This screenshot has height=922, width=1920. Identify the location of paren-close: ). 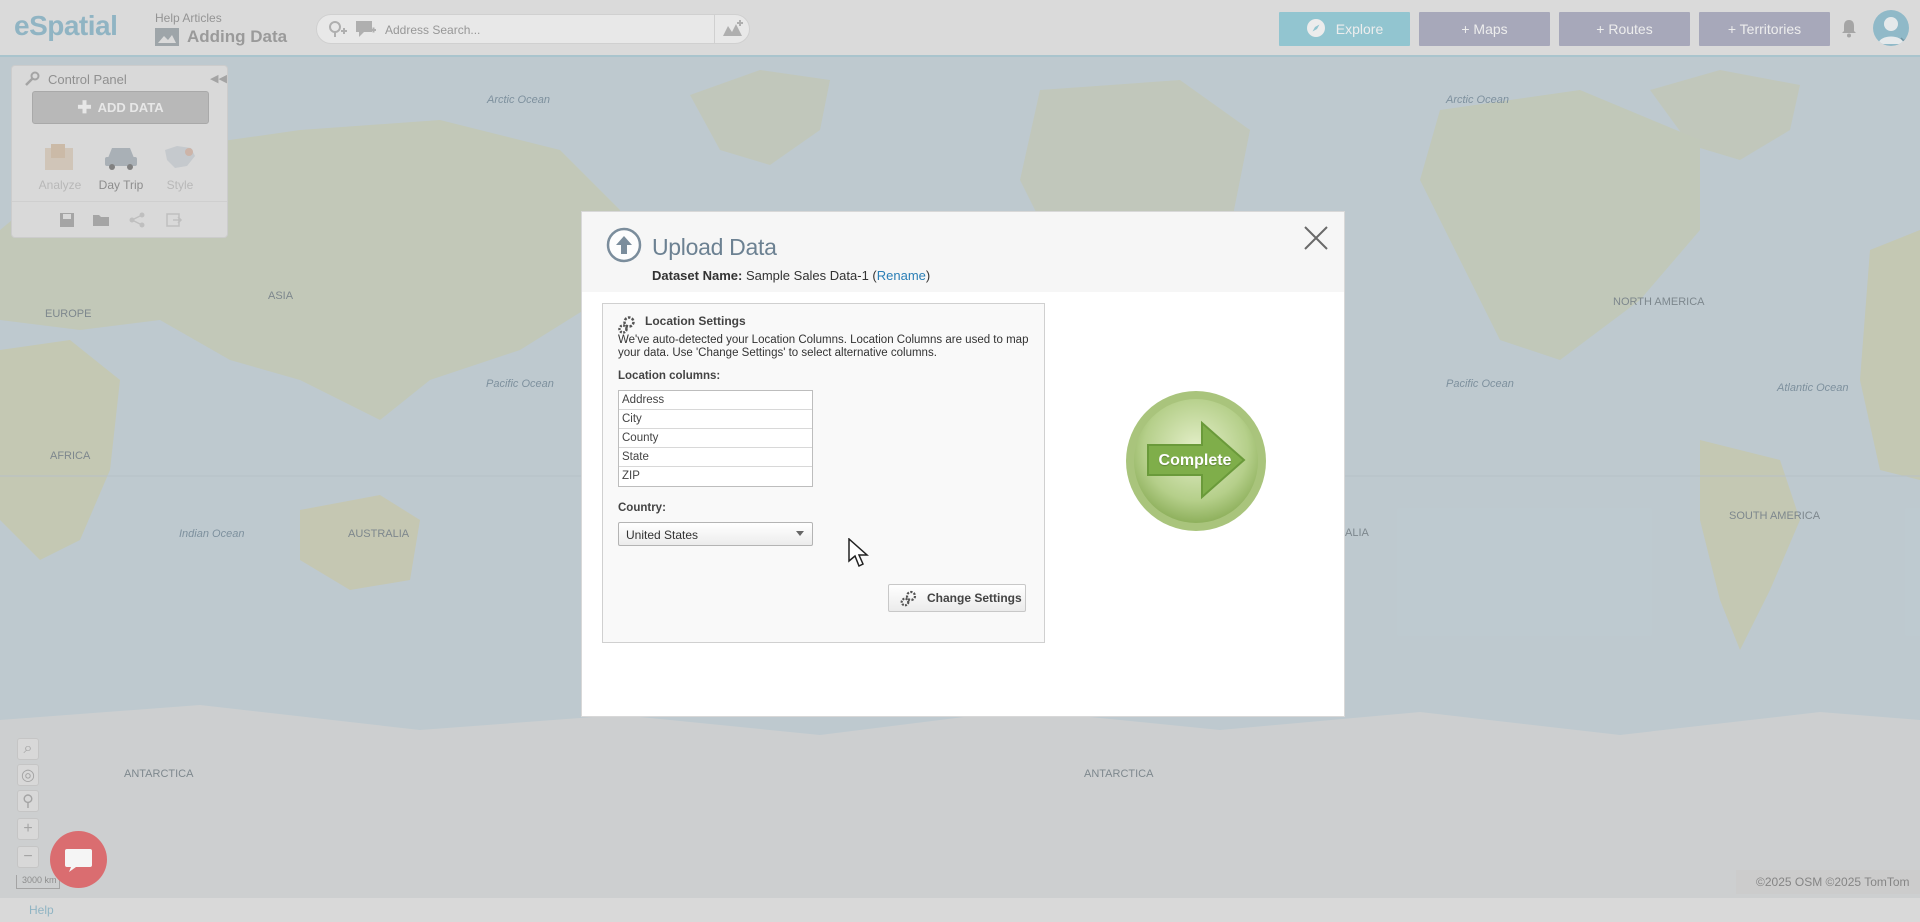
(928, 275).